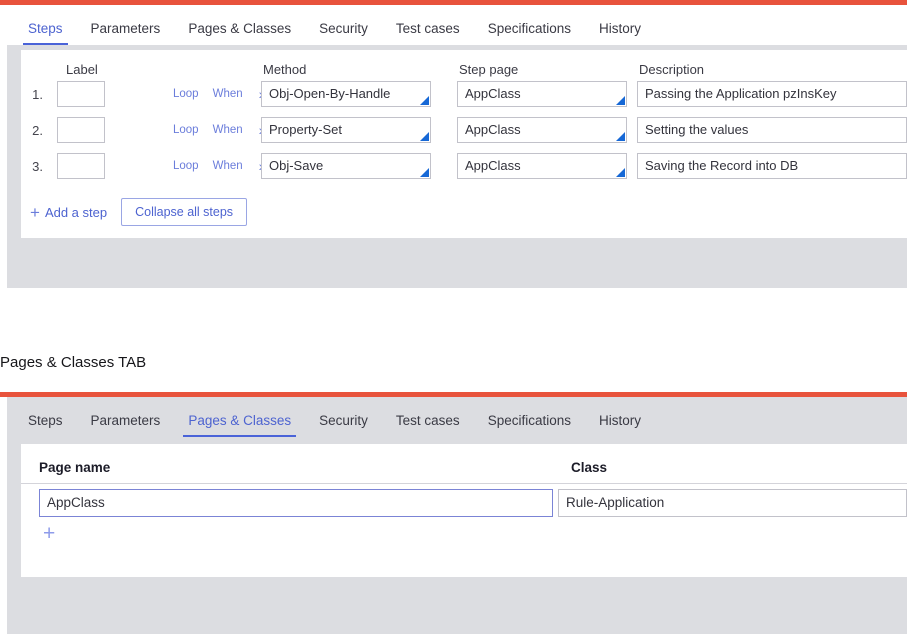 The image size is (907, 634). What do you see at coordinates (346, 130) in the screenshot?
I see `method-combobox: Property-Set` at bounding box center [346, 130].